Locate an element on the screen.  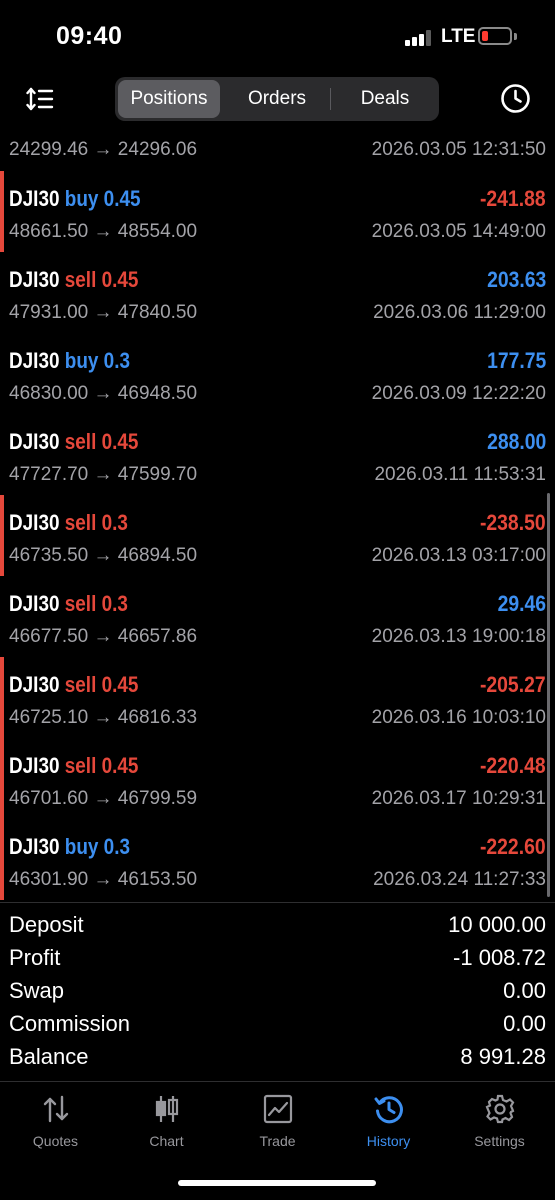
position-title: DJI30 buy 0.3 is located at coordinates (69, 847).